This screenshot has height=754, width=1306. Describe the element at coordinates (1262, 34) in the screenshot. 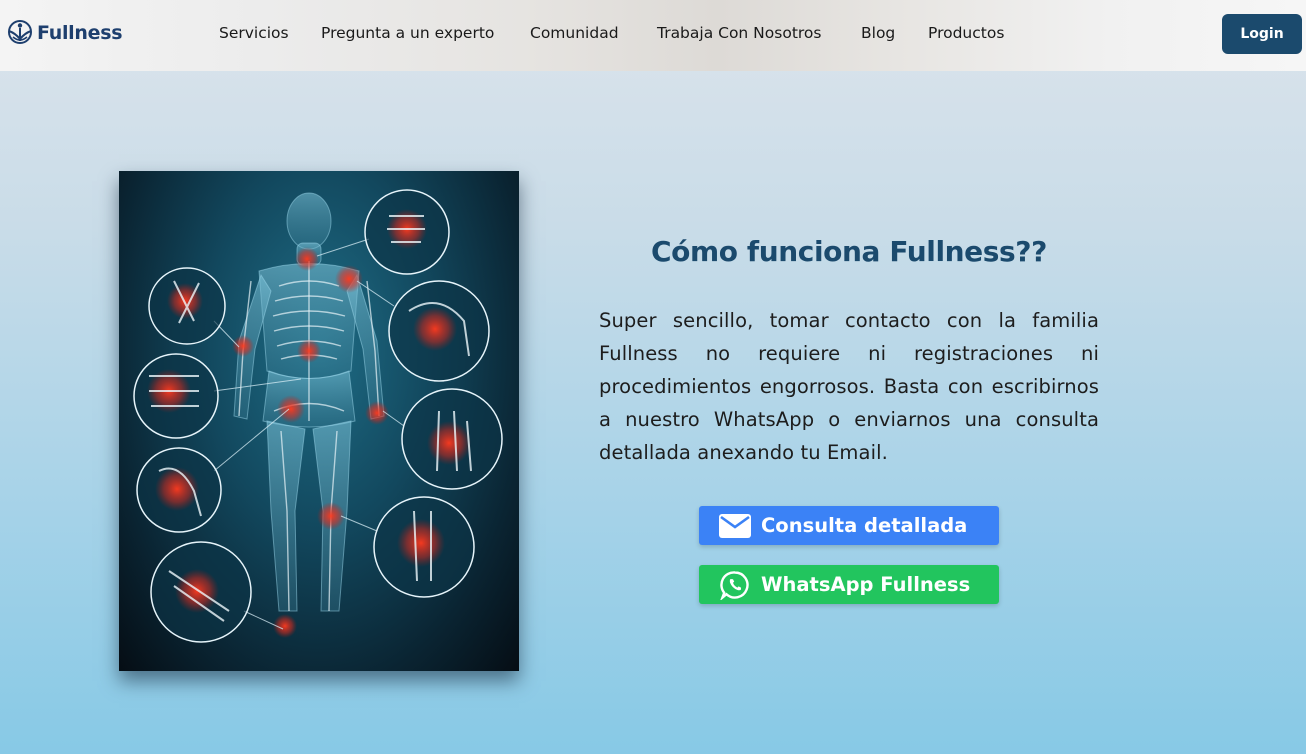

I see `login-button: Login` at that location.